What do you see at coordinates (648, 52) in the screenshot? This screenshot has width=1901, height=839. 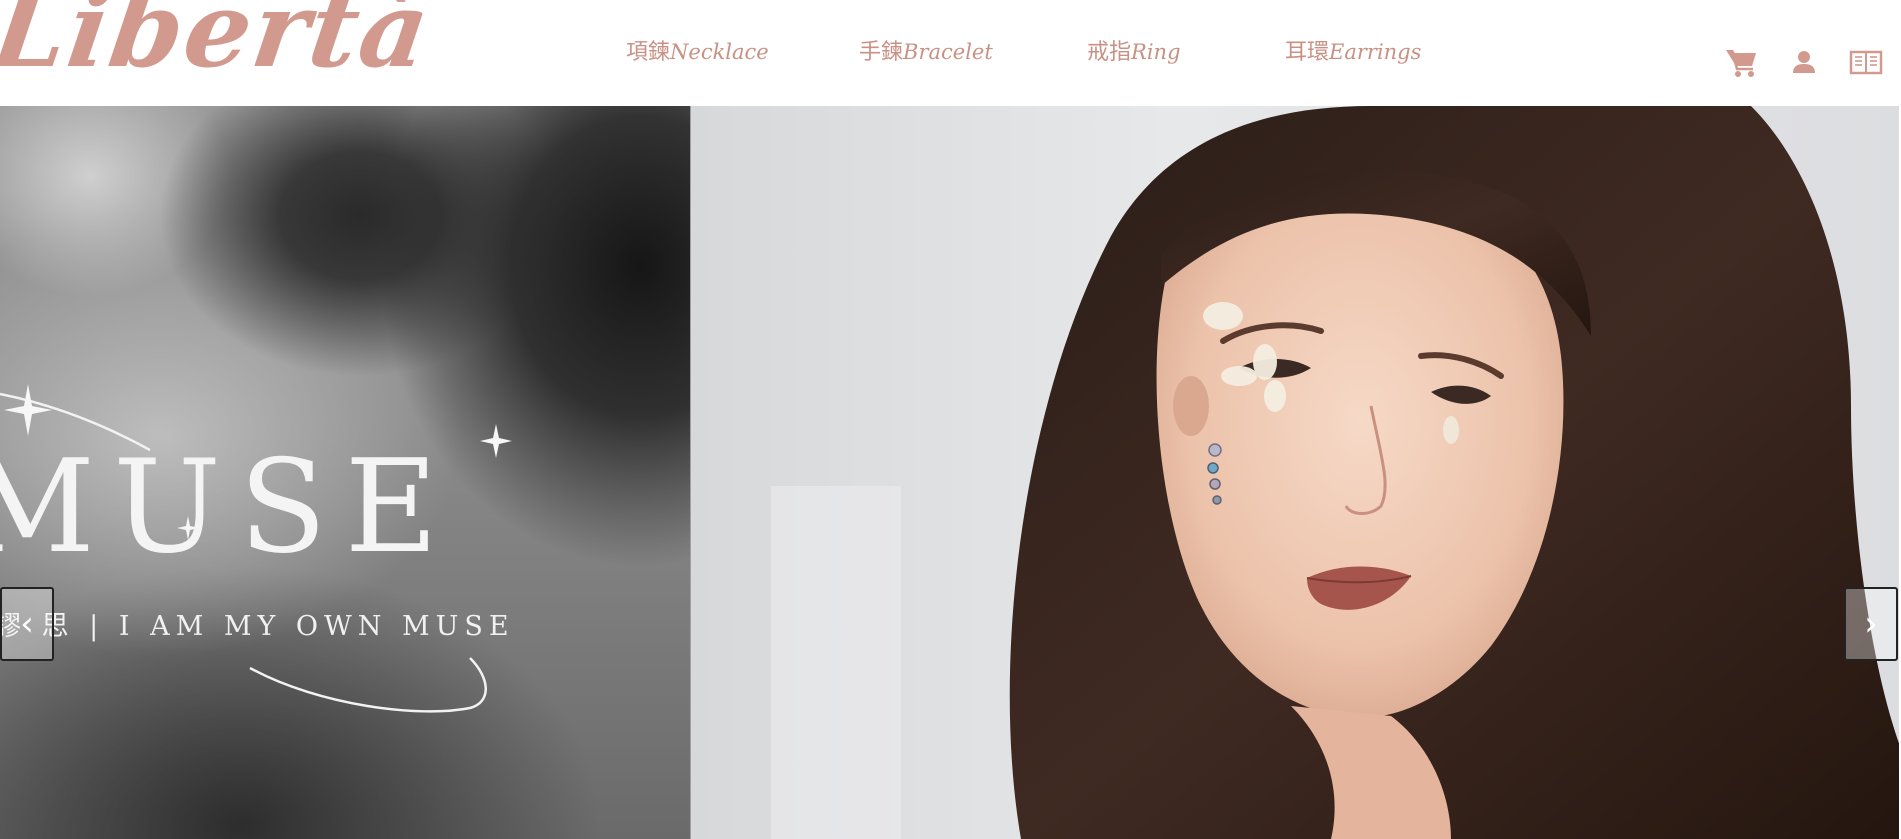 I see `nav-item-necklace-zh: 項鍊` at bounding box center [648, 52].